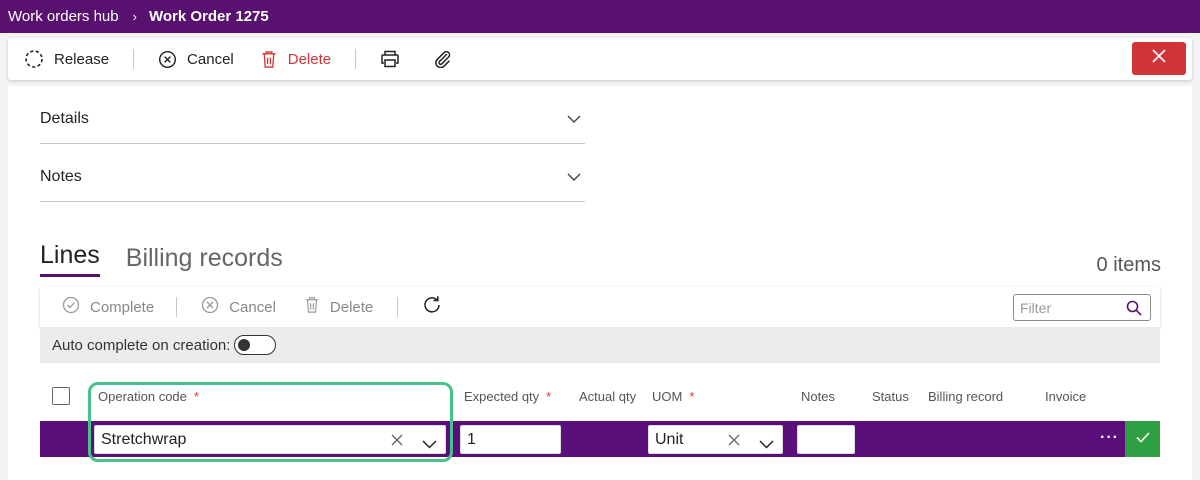 This screenshot has height=480, width=1200. I want to click on lines-delete-button: Delete, so click(338, 307).